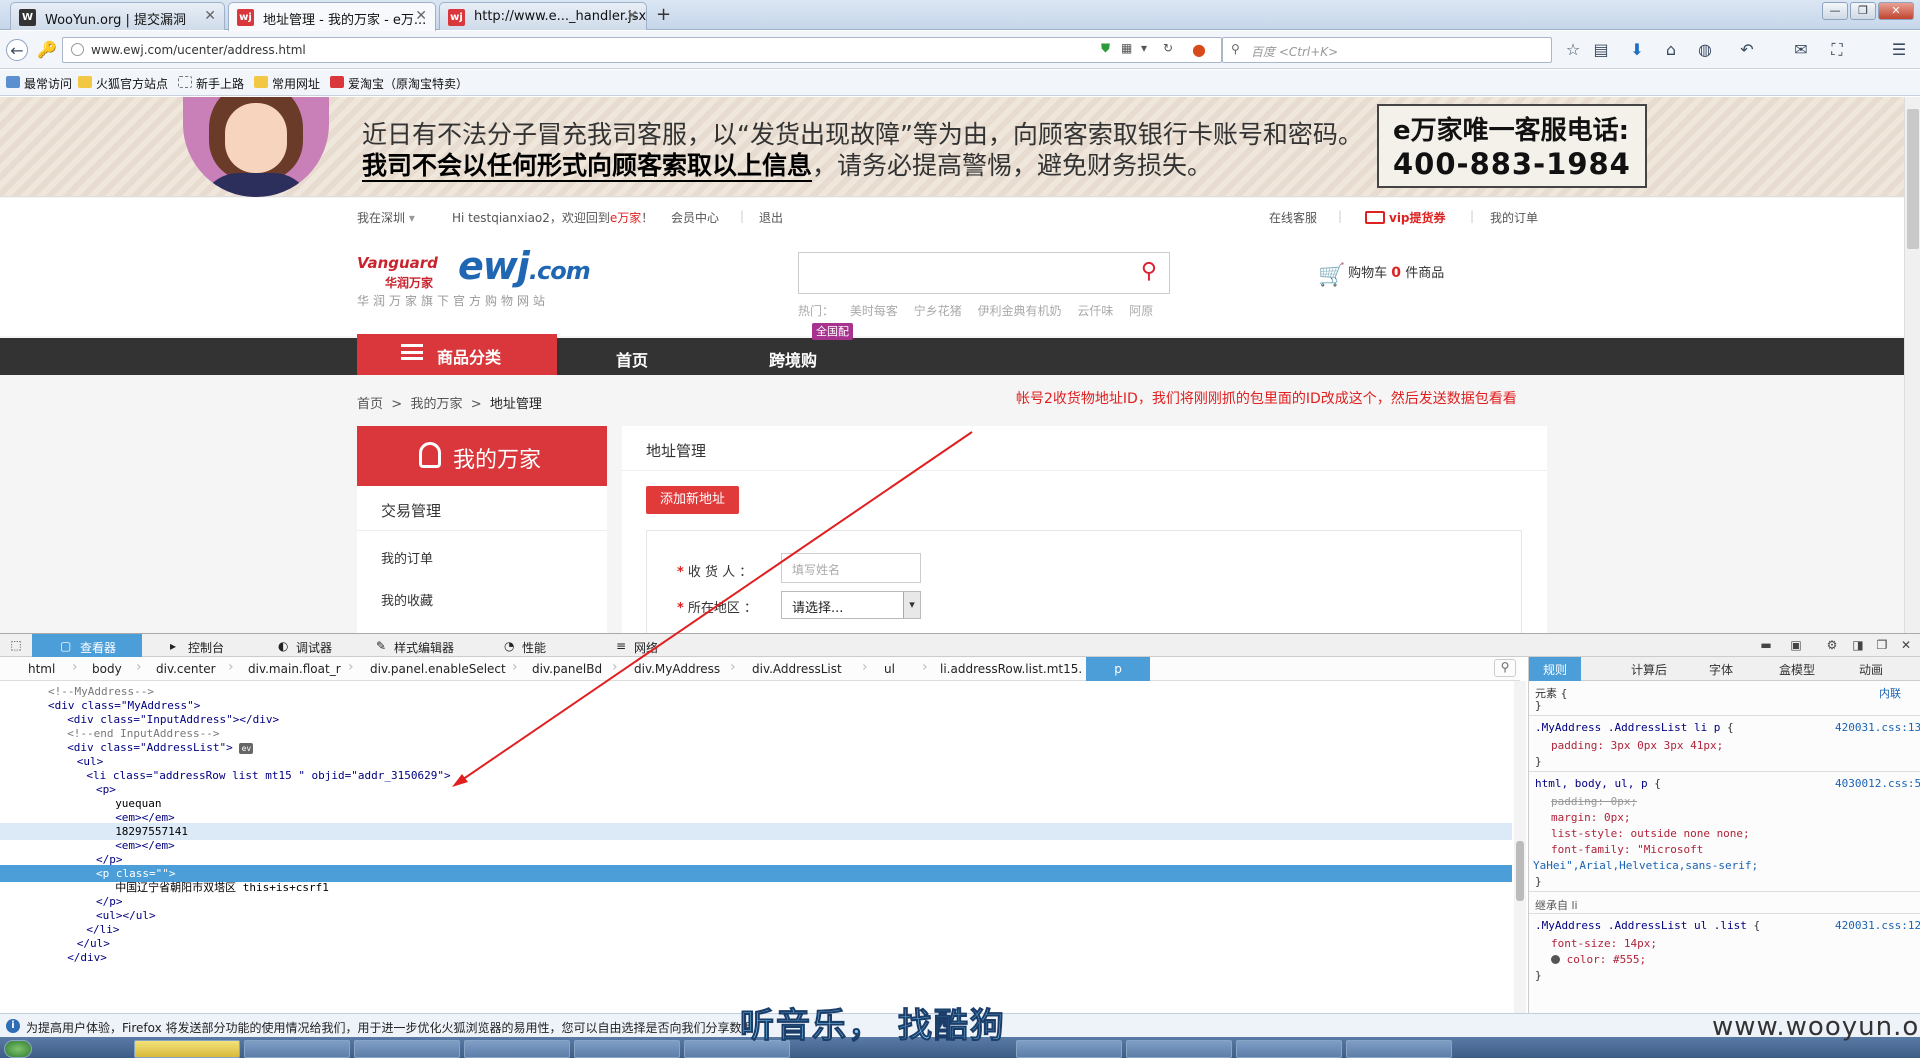  What do you see at coordinates (1906, 646) in the screenshot?
I see `close-devtools-icon: ✕` at bounding box center [1906, 646].